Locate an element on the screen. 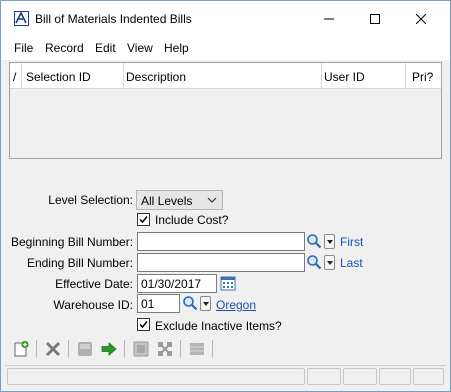  close-icon is located at coordinates (421, 18).